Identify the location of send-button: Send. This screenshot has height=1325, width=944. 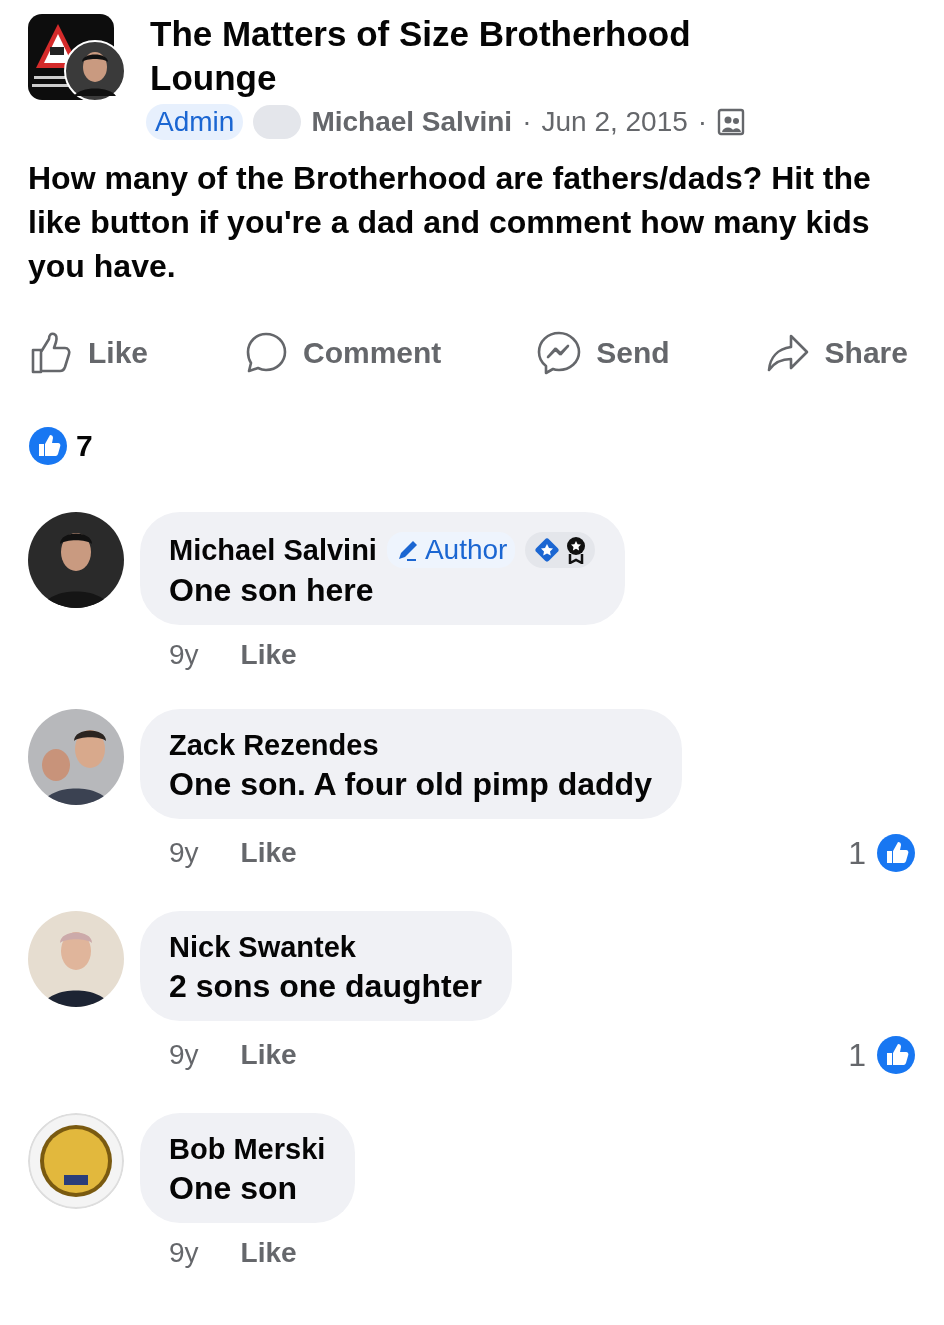
(603, 353).